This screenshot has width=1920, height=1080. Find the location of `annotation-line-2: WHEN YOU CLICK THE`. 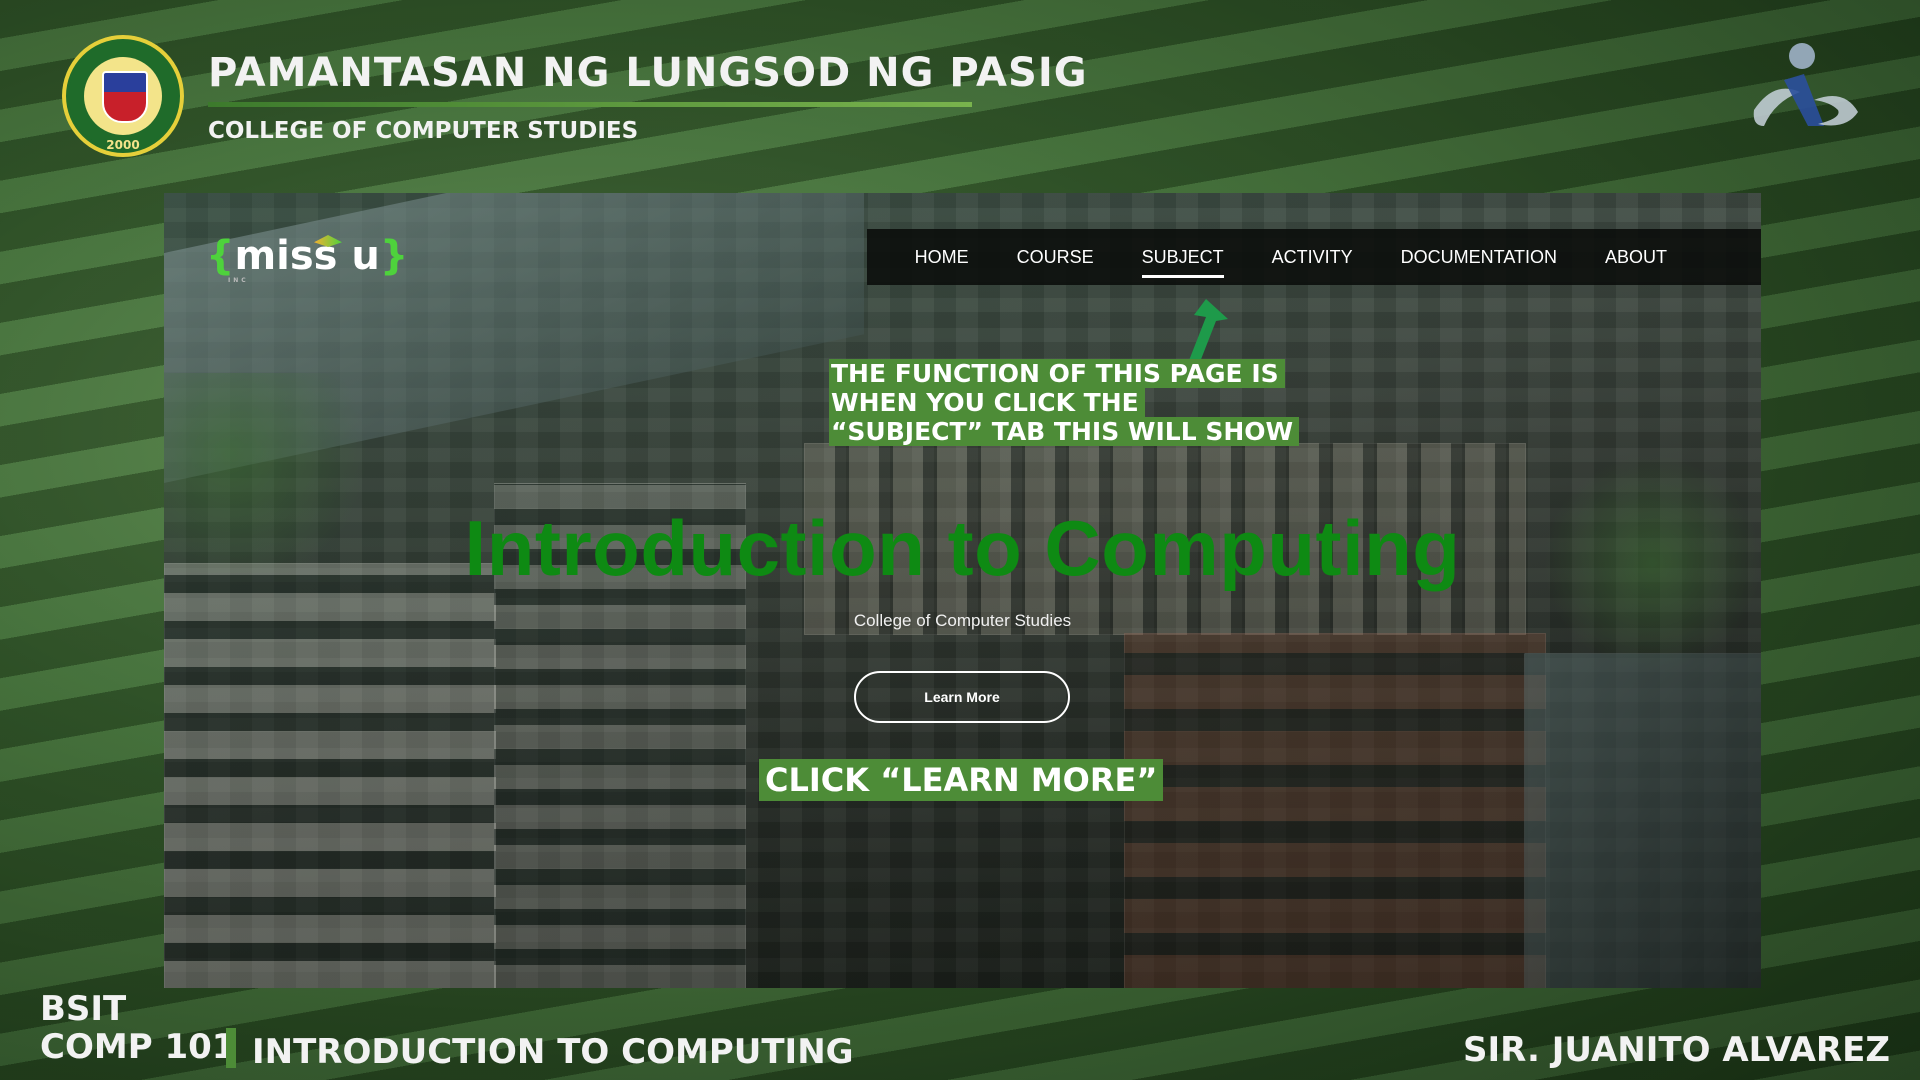

annotation-line-2: WHEN YOU CLICK THE is located at coordinates (987, 402).